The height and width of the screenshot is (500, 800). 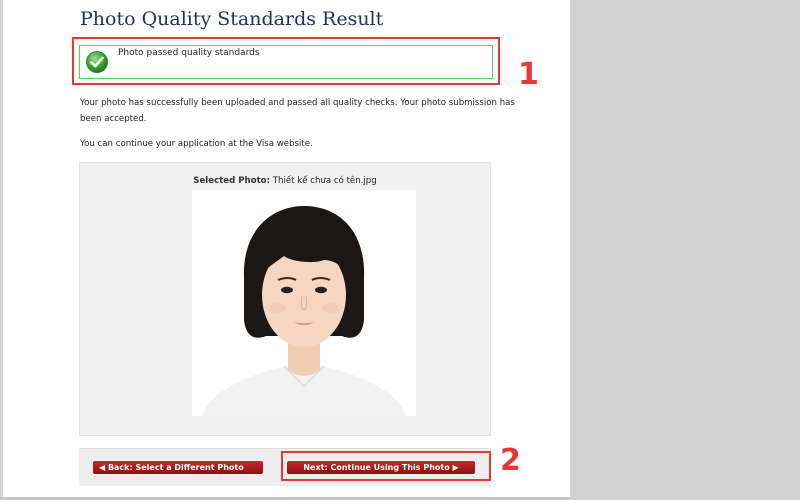 What do you see at coordinates (103, 467) in the screenshot?
I see `triangle-left-icon: ◀` at bounding box center [103, 467].